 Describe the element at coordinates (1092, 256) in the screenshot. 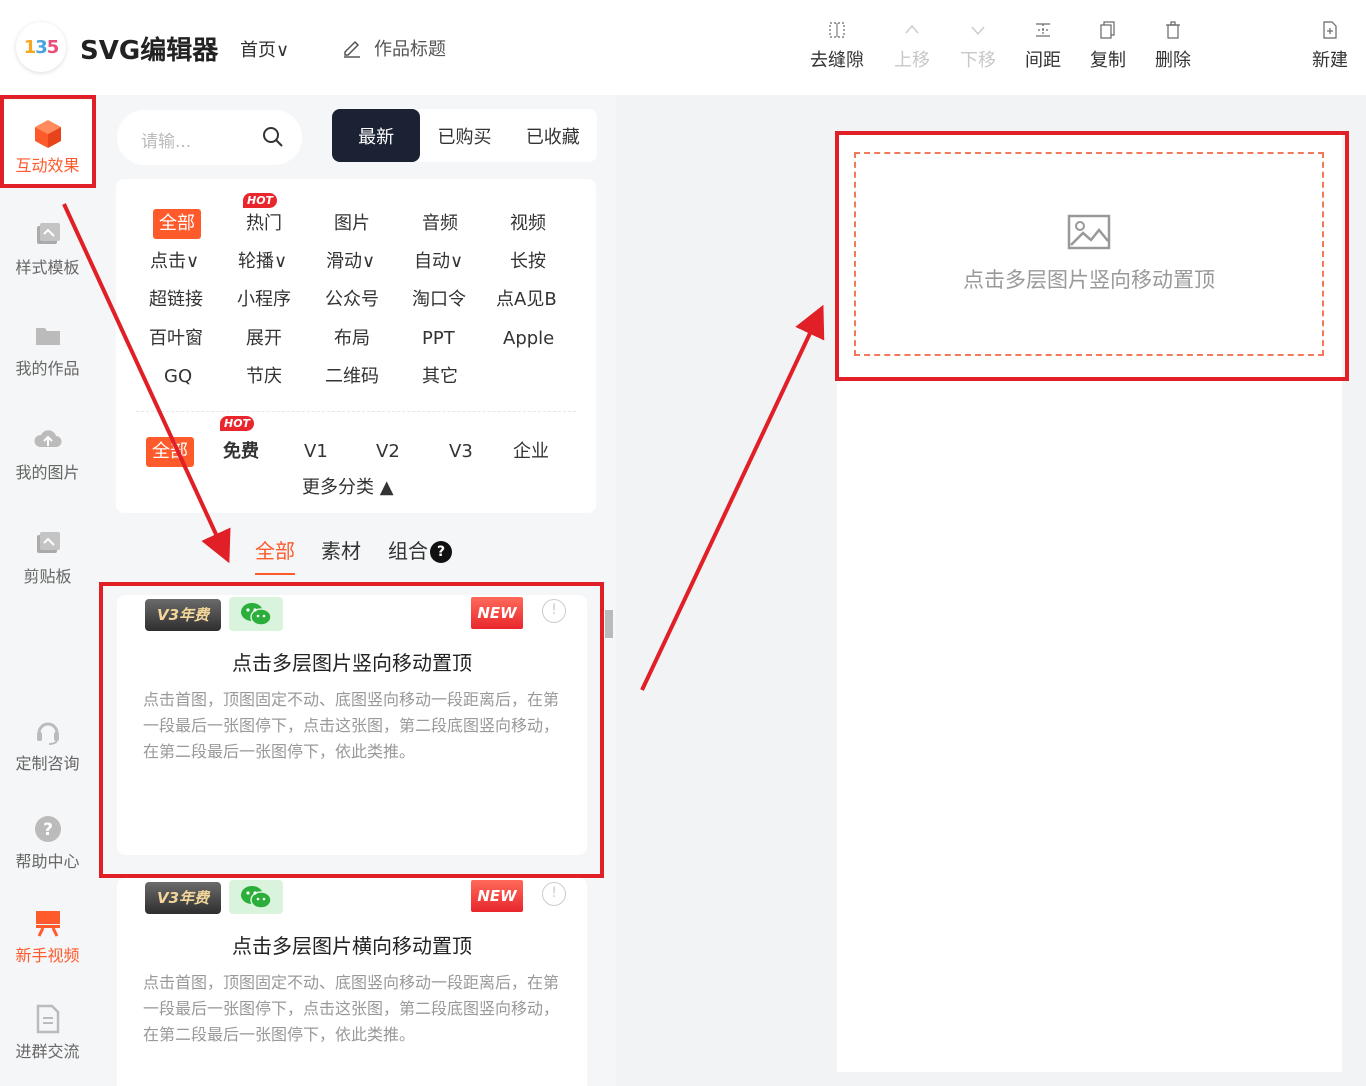

I see `annotation-box-canvas` at that location.